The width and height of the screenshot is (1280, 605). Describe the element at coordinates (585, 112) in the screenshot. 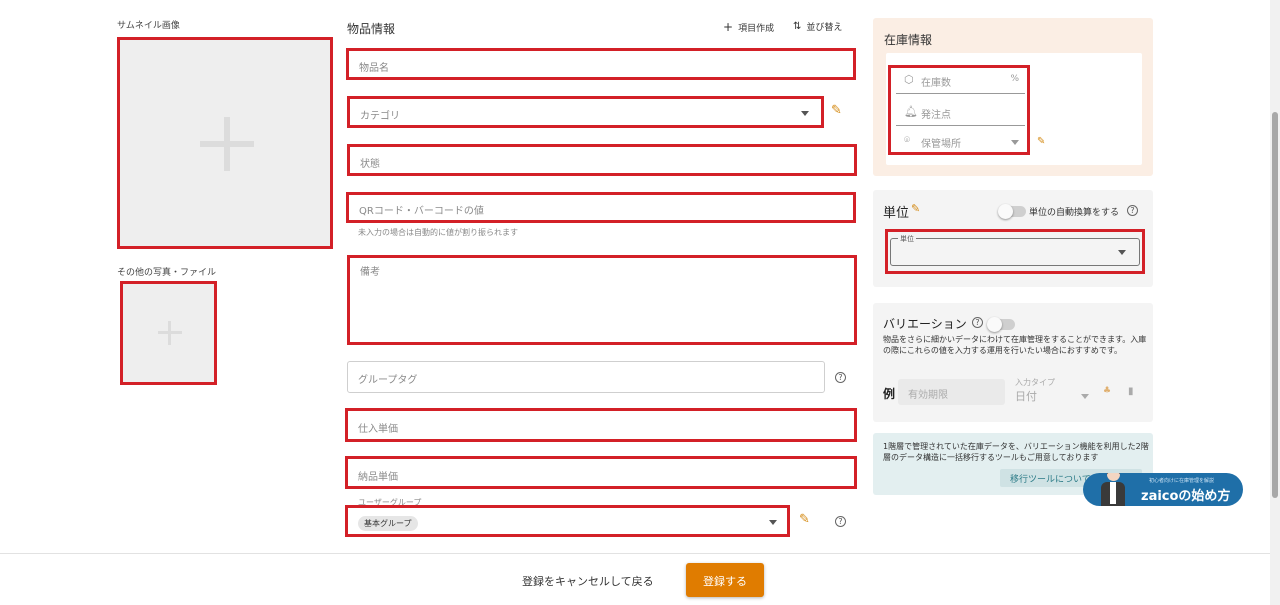

I see `category-select: カテゴリ` at that location.